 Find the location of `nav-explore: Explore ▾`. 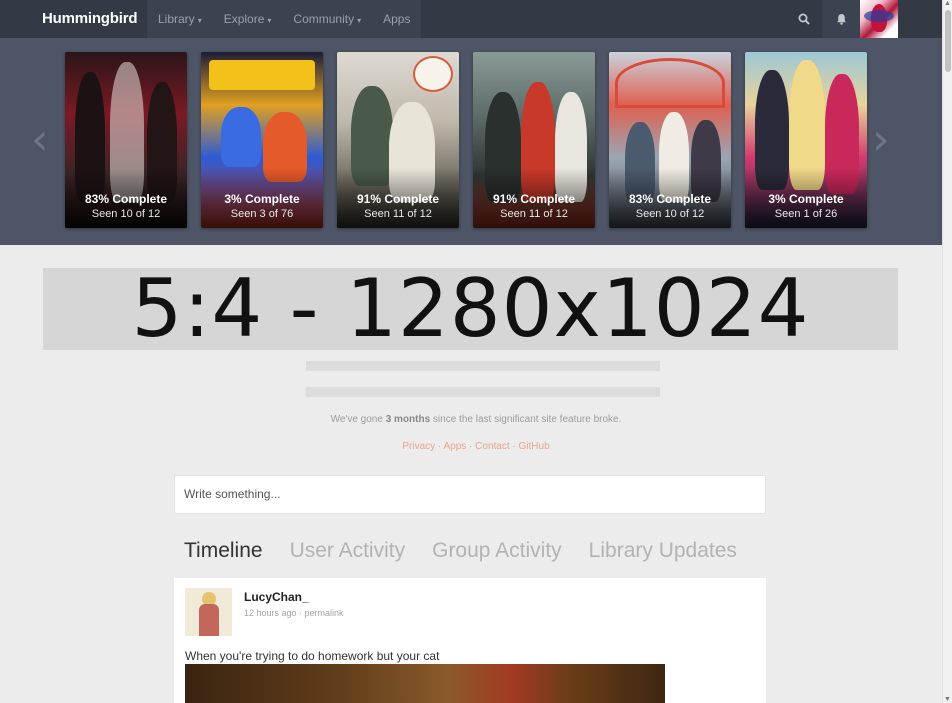

nav-explore: Explore ▾ is located at coordinates (248, 19).